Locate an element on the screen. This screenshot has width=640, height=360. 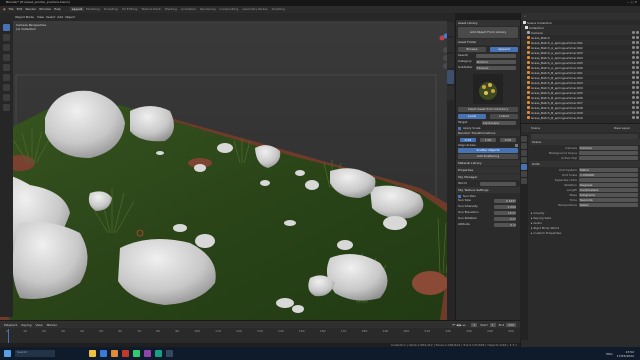
target-select: Landscape is located at coordinates (499, 123).